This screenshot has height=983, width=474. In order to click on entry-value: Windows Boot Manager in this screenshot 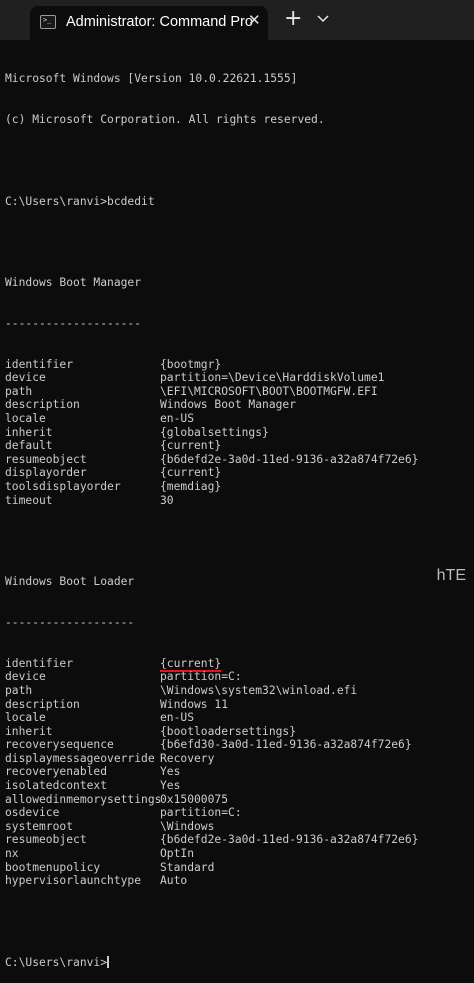, I will do `click(228, 405)`.